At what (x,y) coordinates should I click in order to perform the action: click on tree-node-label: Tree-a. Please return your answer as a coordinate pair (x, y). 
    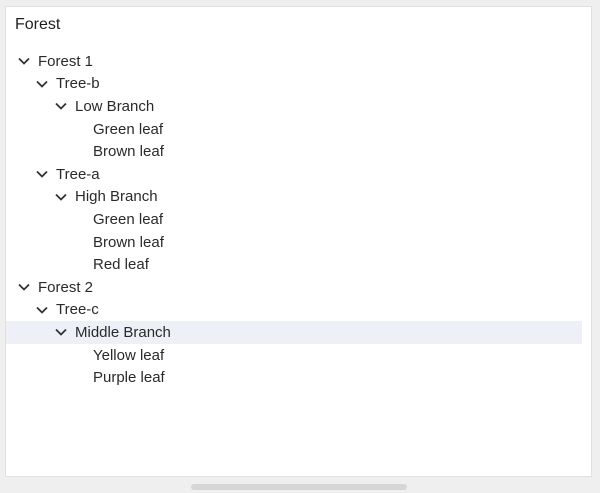
    Looking at the image, I should click on (78, 174).